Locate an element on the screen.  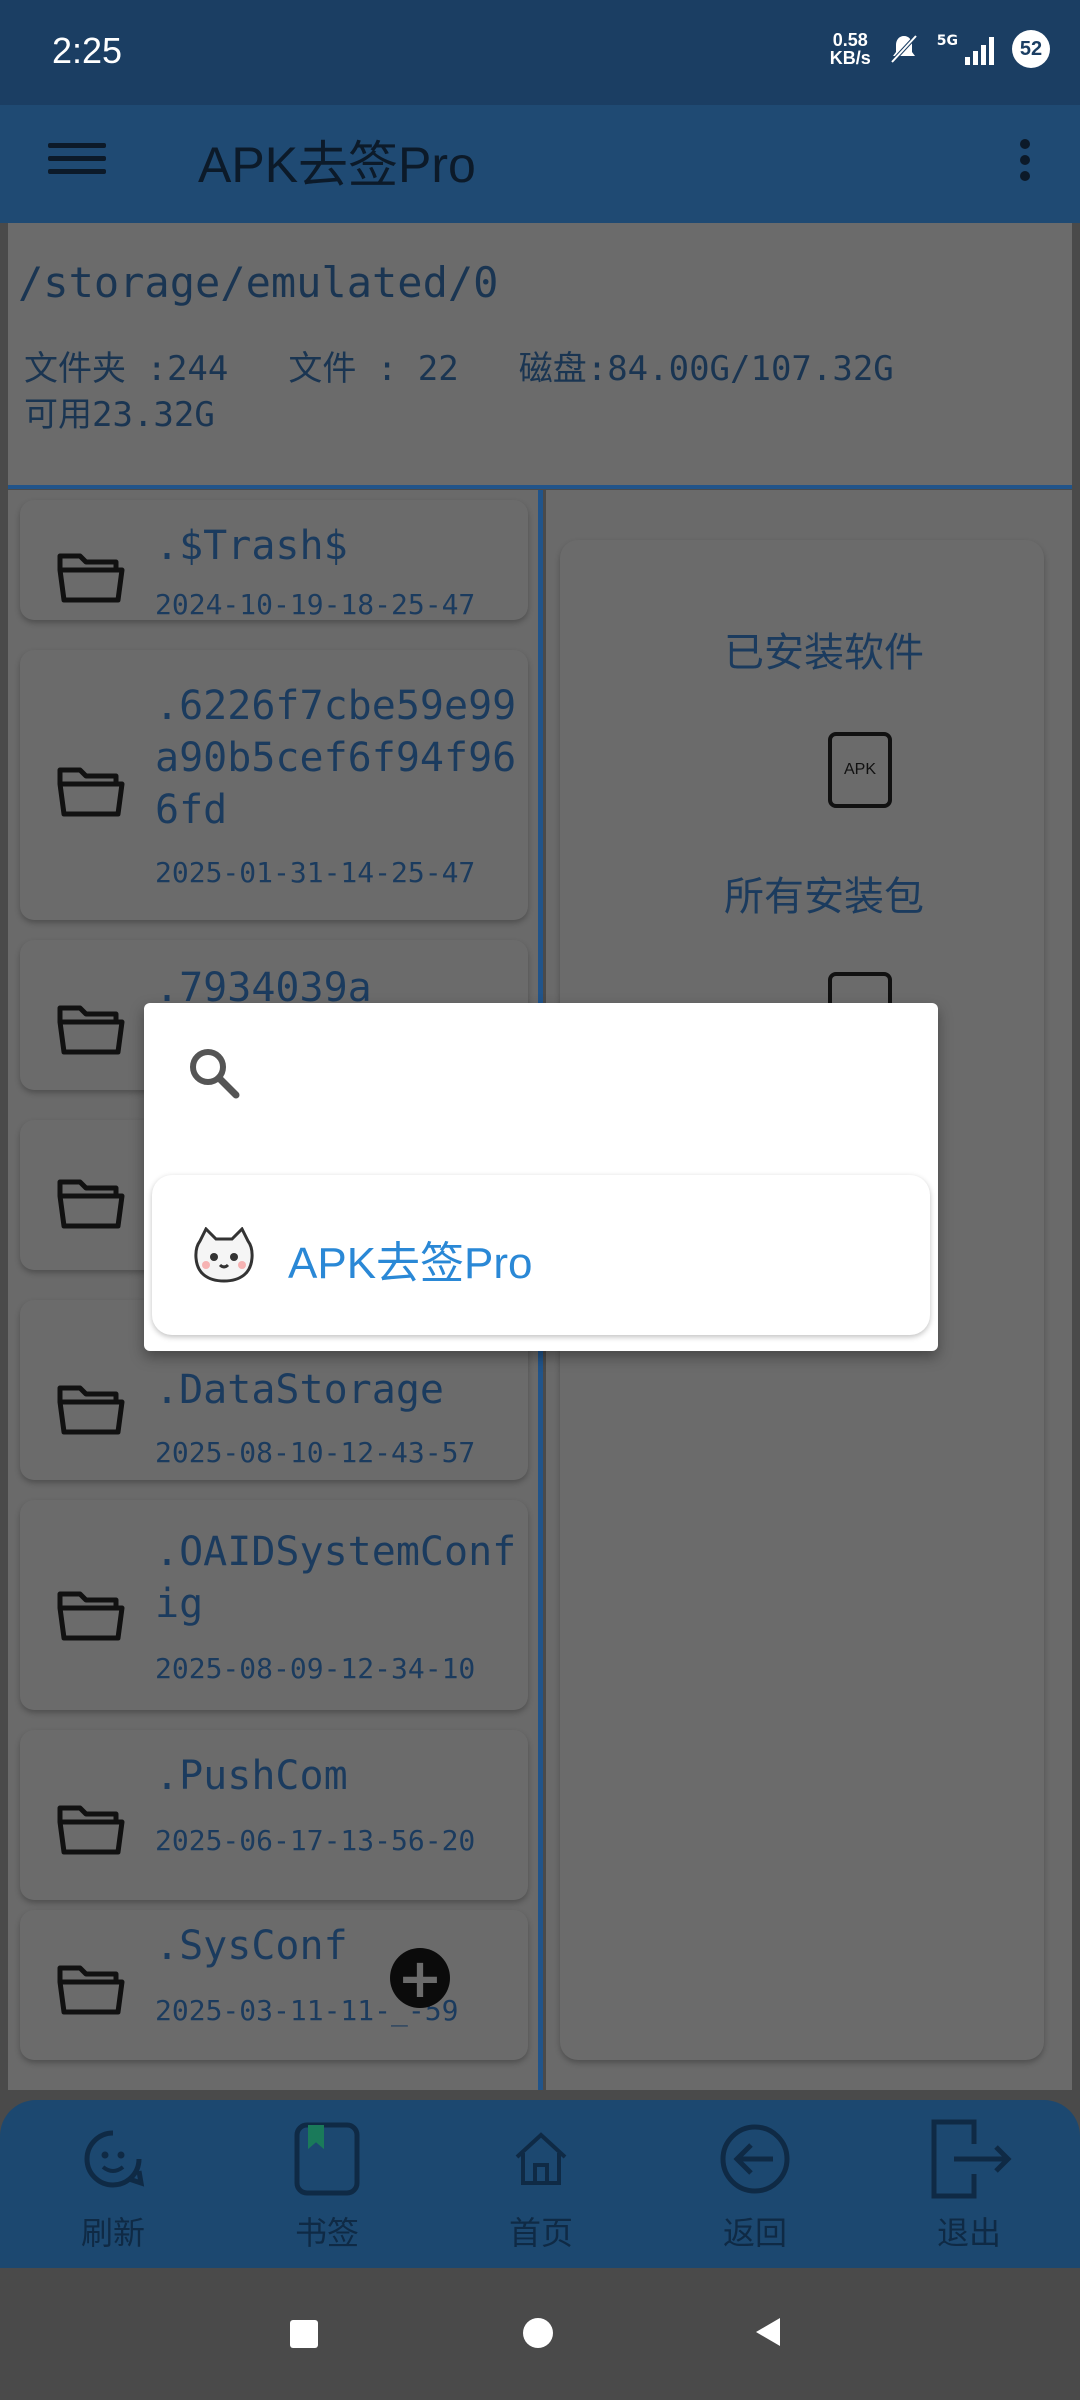
status-bar: 2:25 0.58 KB/s 5G 52 is located at coordinates (540, 52).